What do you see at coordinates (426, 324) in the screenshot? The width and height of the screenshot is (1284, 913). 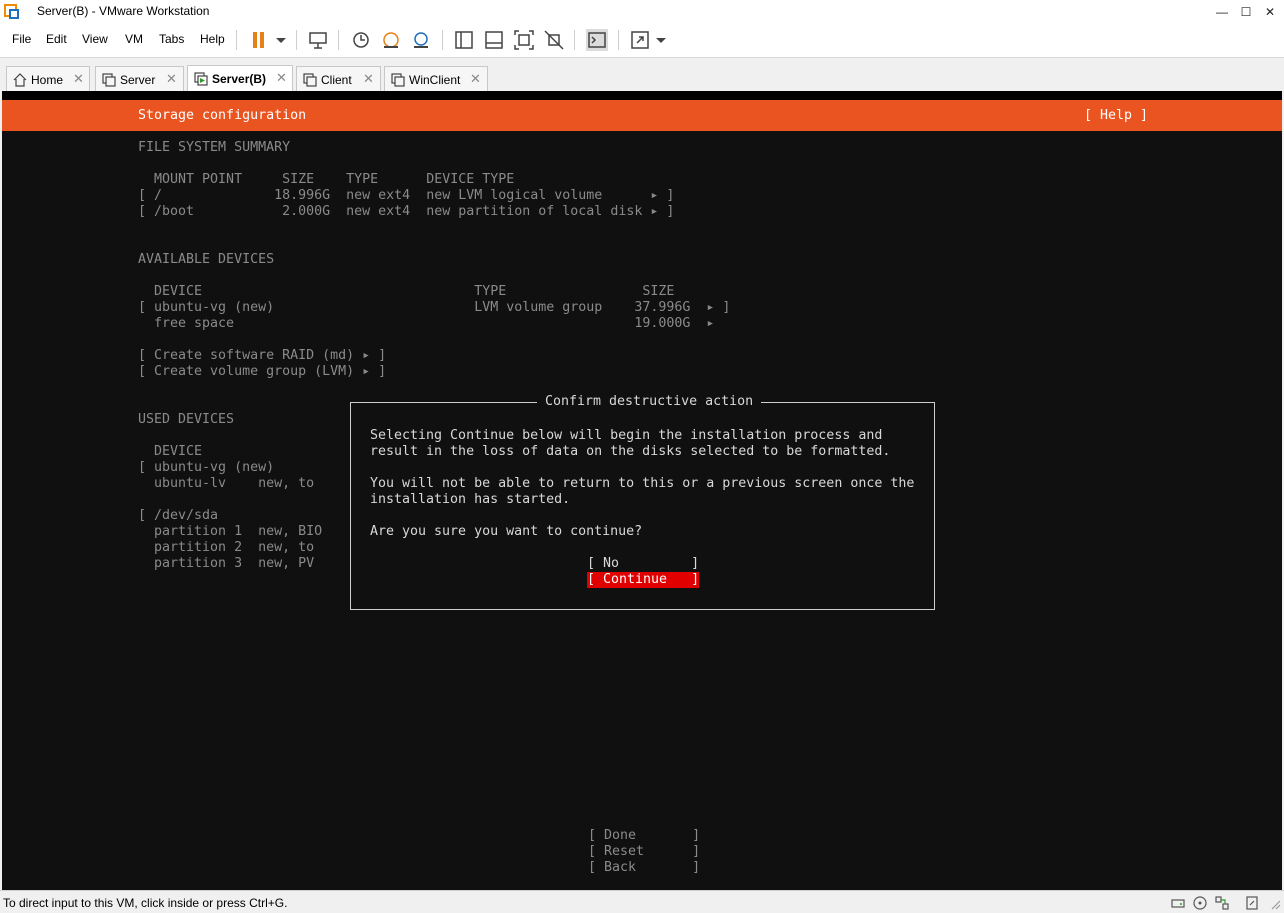 I see `available-device-row: free space 19.000G ▸` at bounding box center [426, 324].